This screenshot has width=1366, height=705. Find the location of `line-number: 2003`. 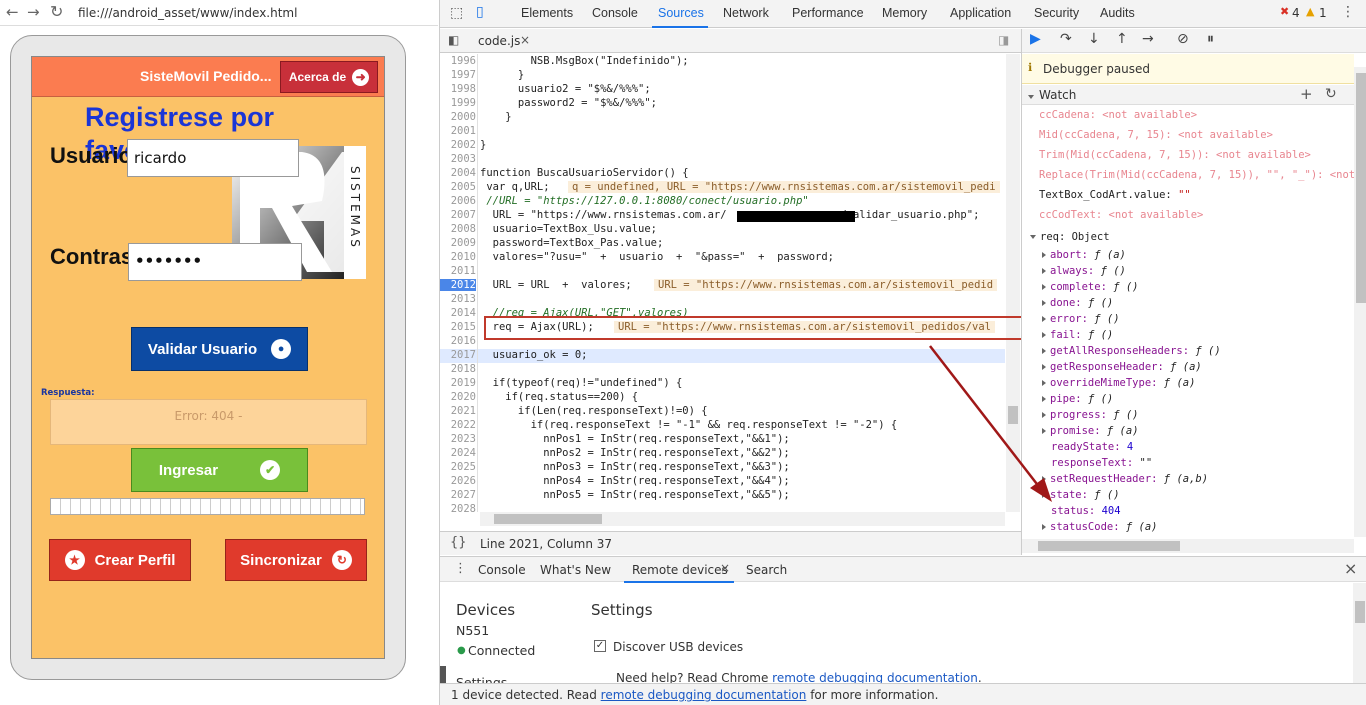

line-number: 2003 is located at coordinates (458, 159).